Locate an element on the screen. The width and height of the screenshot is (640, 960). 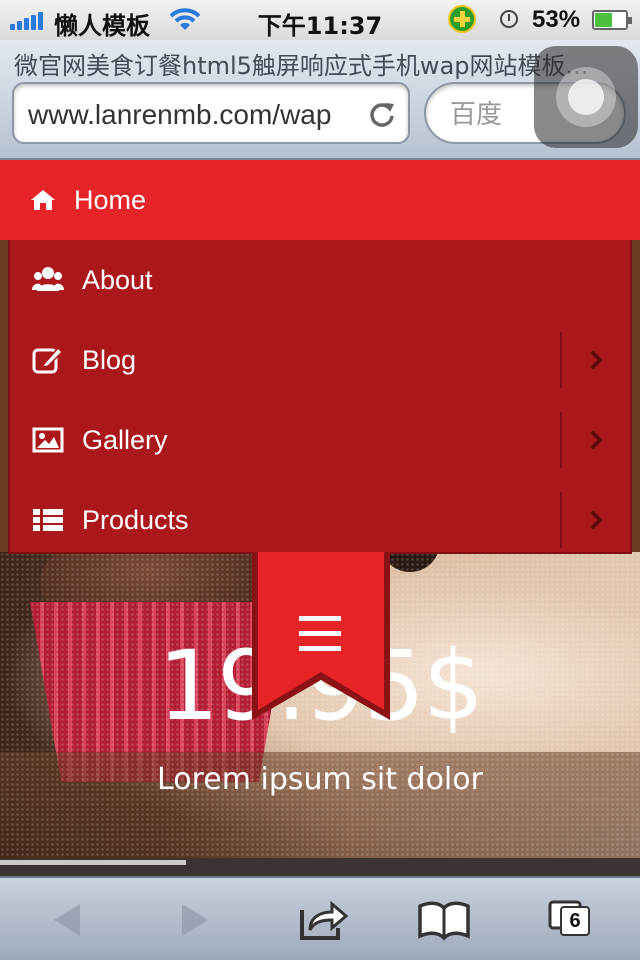
nav-item-label: Home is located at coordinates (110, 199).